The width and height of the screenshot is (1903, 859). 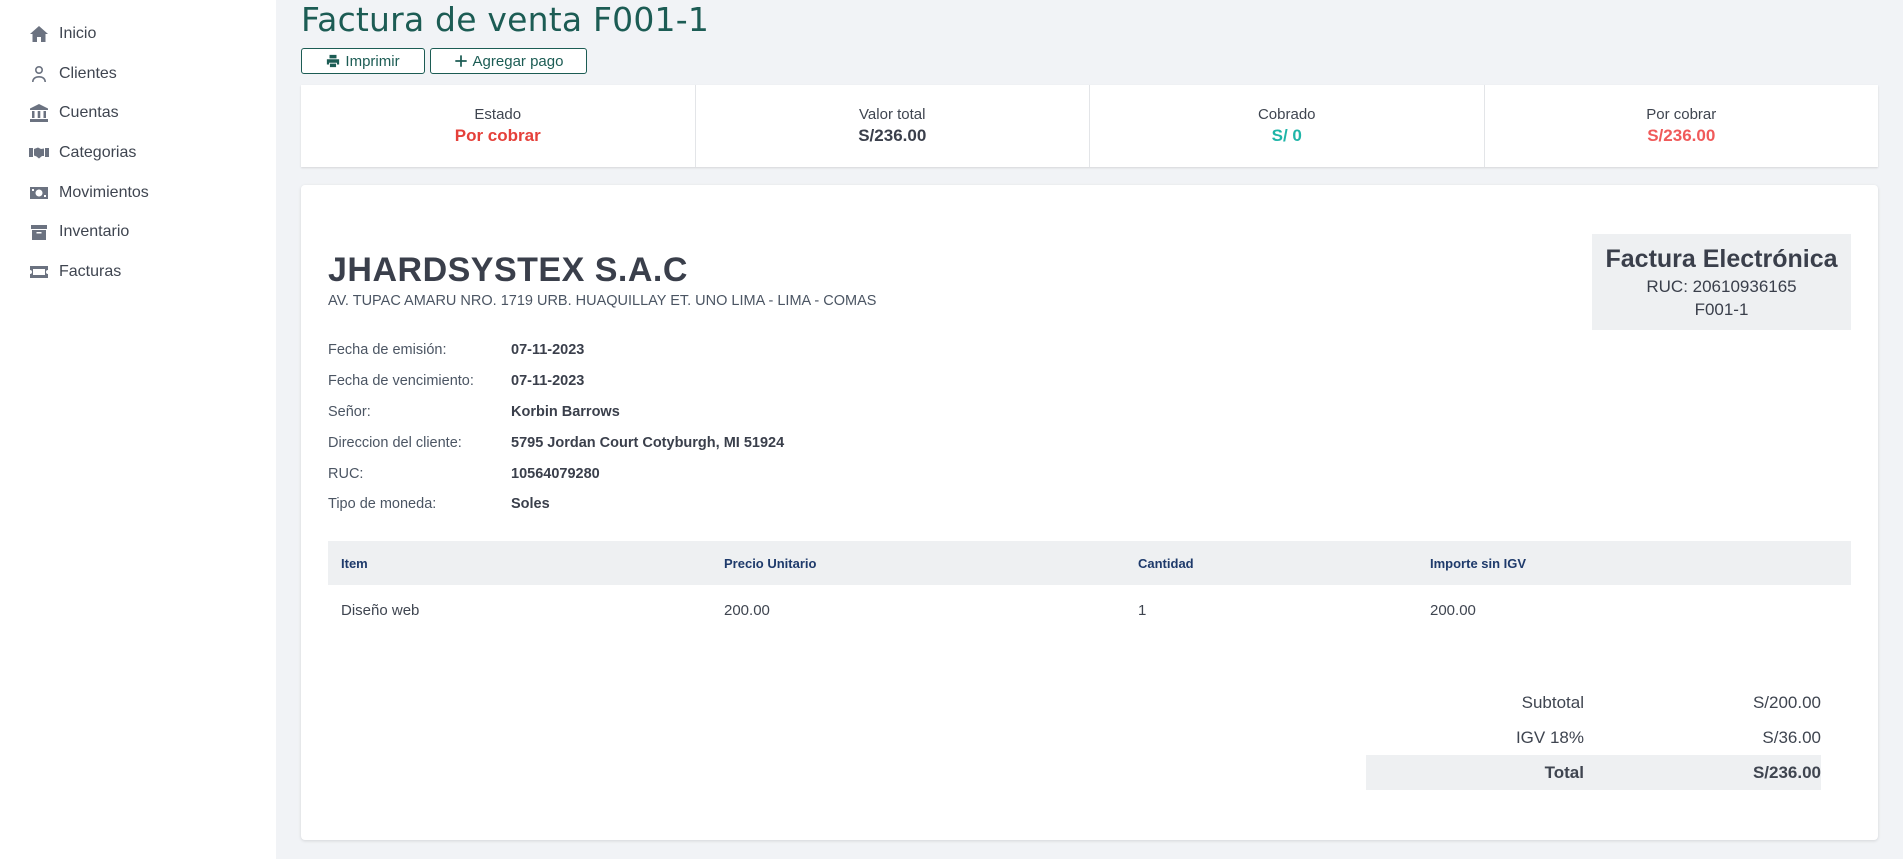 What do you see at coordinates (1681, 114) in the screenshot?
I see `stat-label: Por cobrar` at bounding box center [1681, 114].